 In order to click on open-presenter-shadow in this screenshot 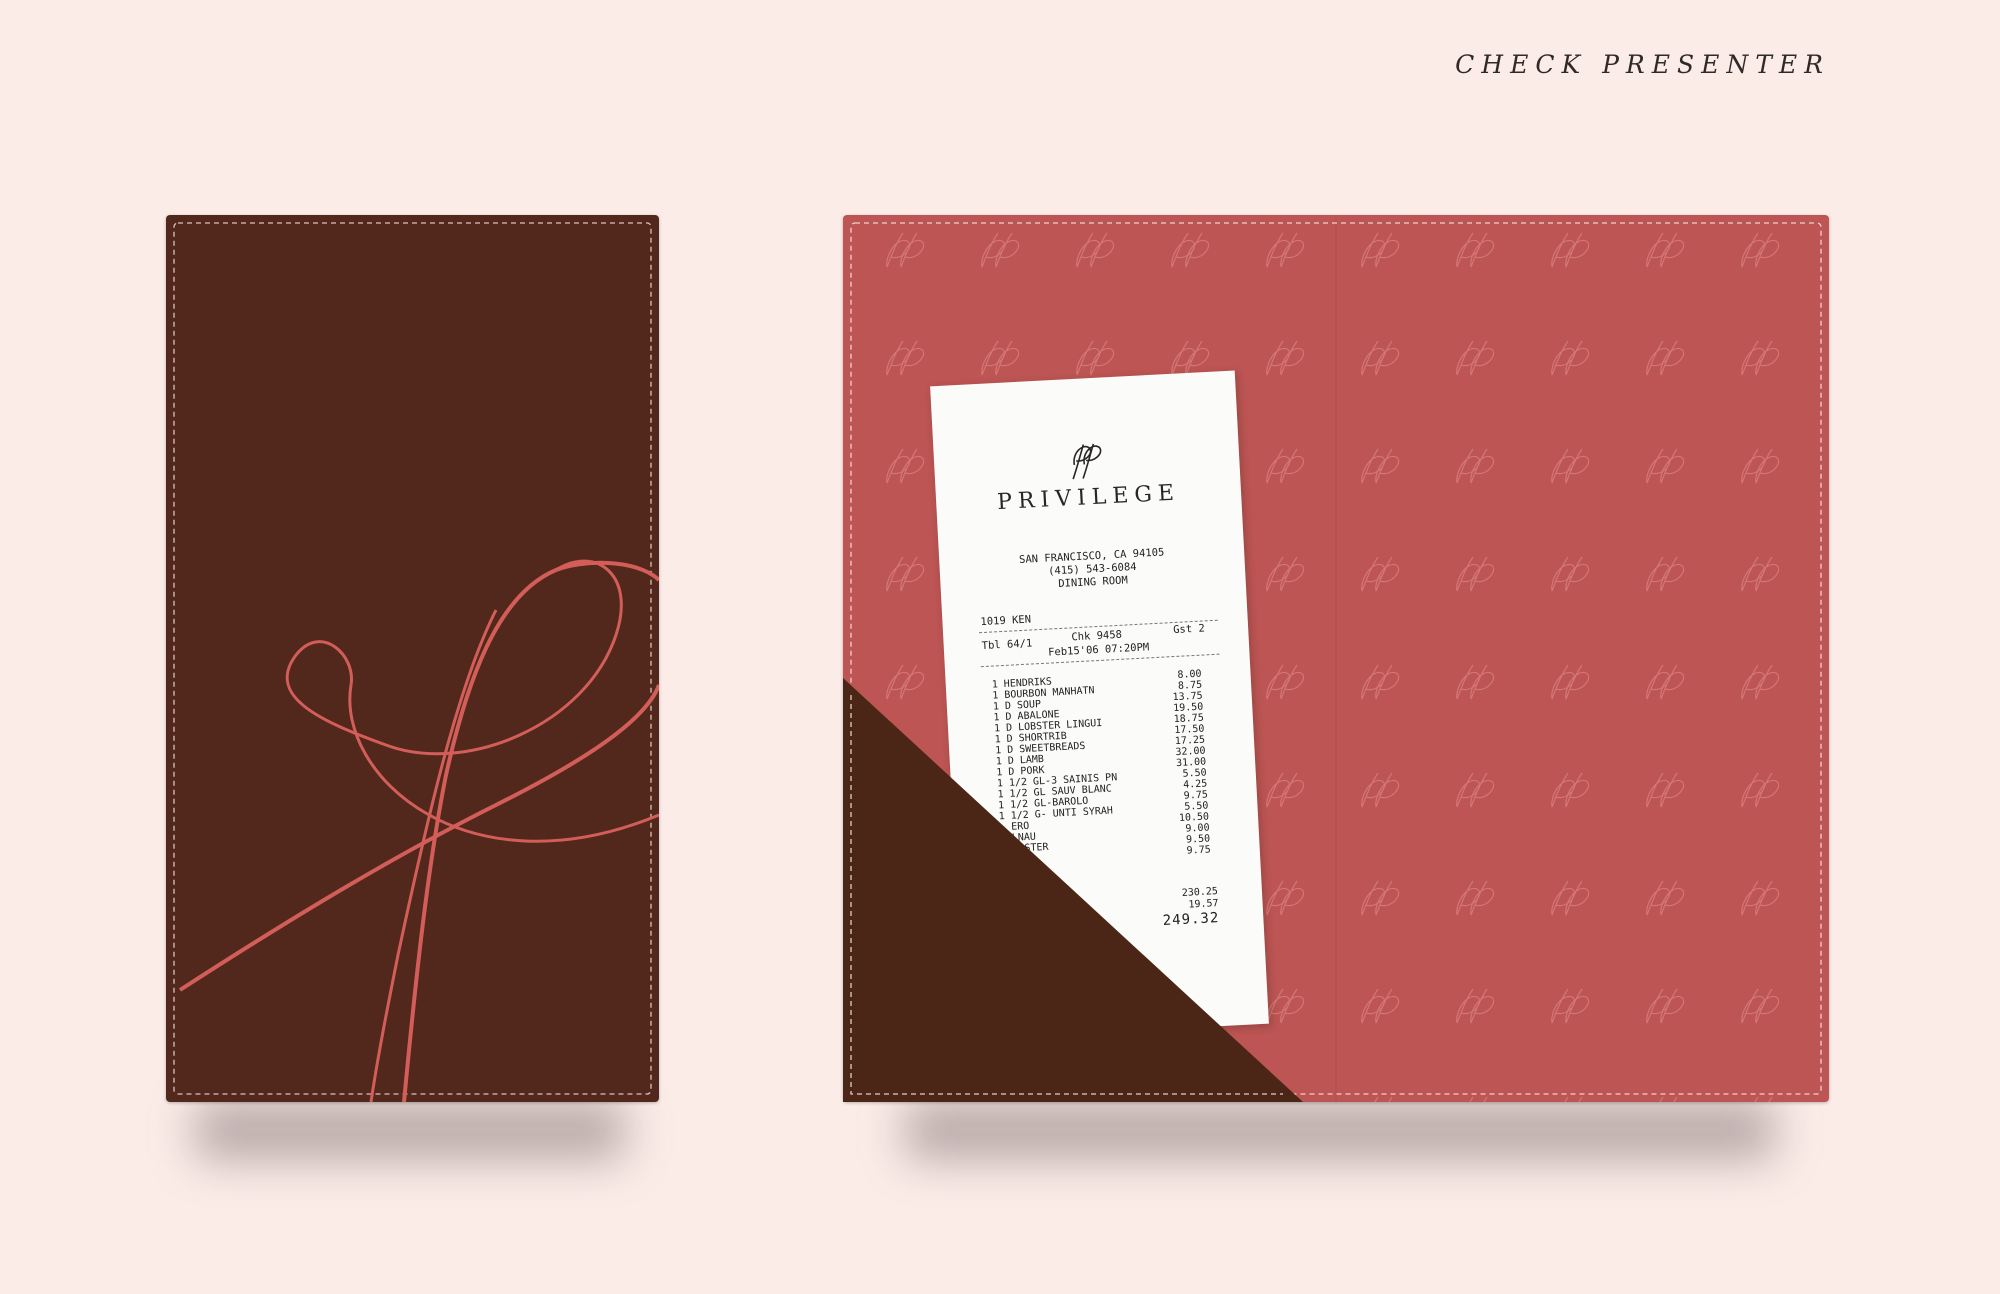, I will do `click(1340, 1130)`.